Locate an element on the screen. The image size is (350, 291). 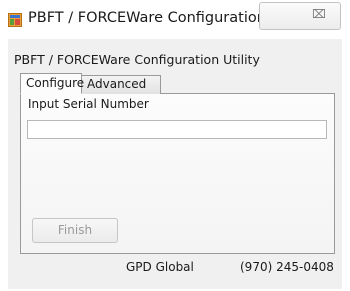
title-bar: PBFT / FORCEWare Configuration Utility ⌧ is located at coordinates (175, 19).